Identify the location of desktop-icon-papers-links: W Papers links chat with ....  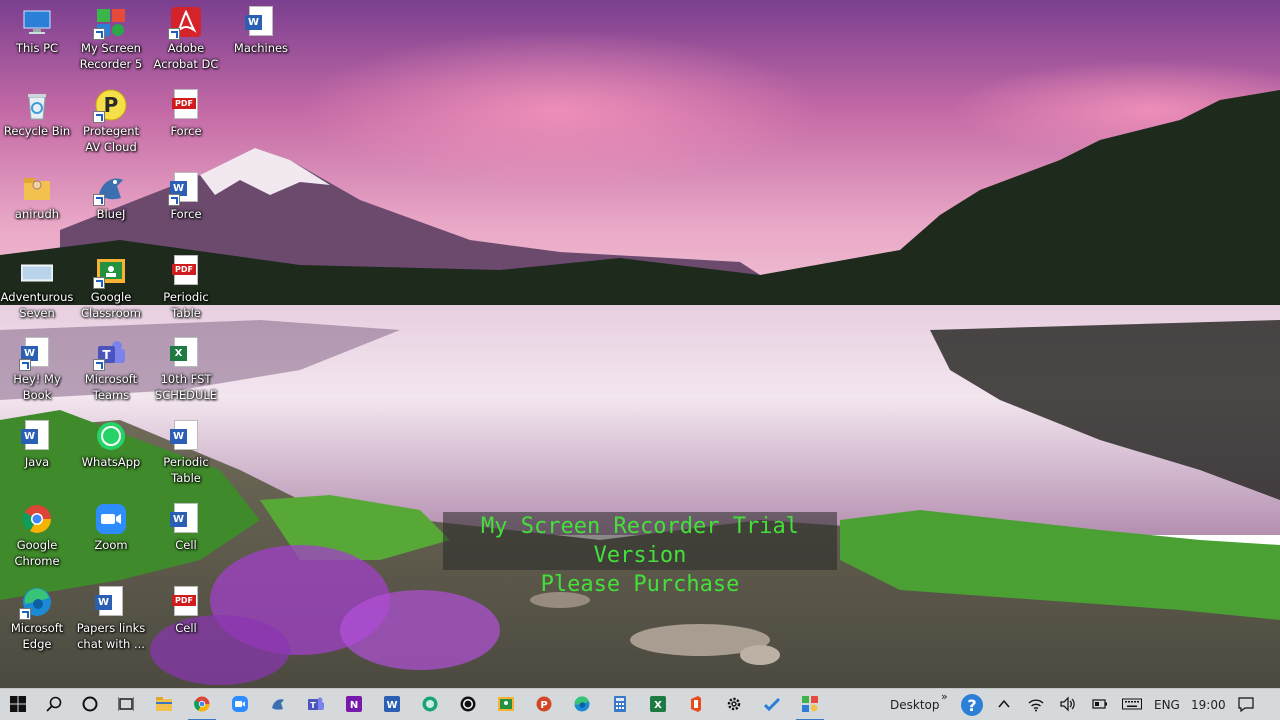
(111, 616).